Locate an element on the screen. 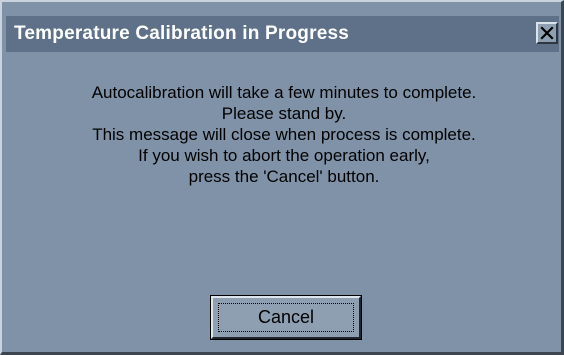 This screenshot has width=564, height=355. close-button is located at coordinates (547, 33).